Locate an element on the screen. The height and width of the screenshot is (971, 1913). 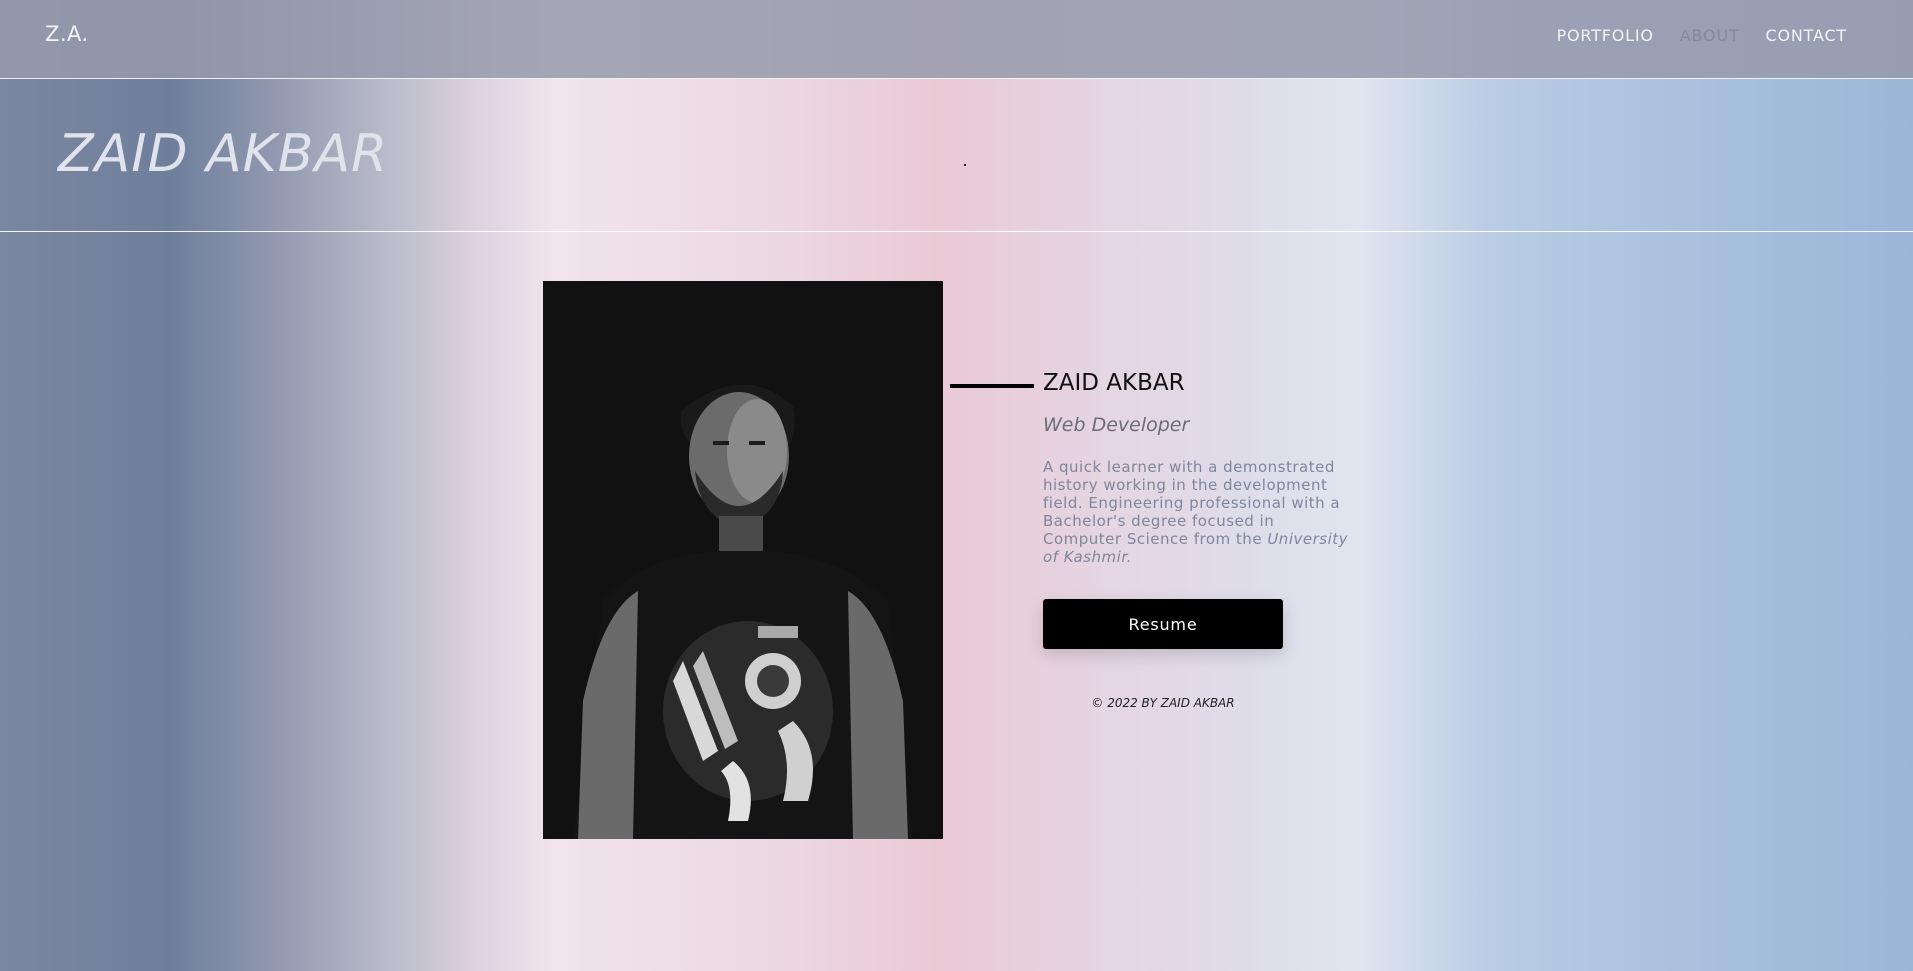
profile-role: Web Developer is located at coordinates (1116, 425).